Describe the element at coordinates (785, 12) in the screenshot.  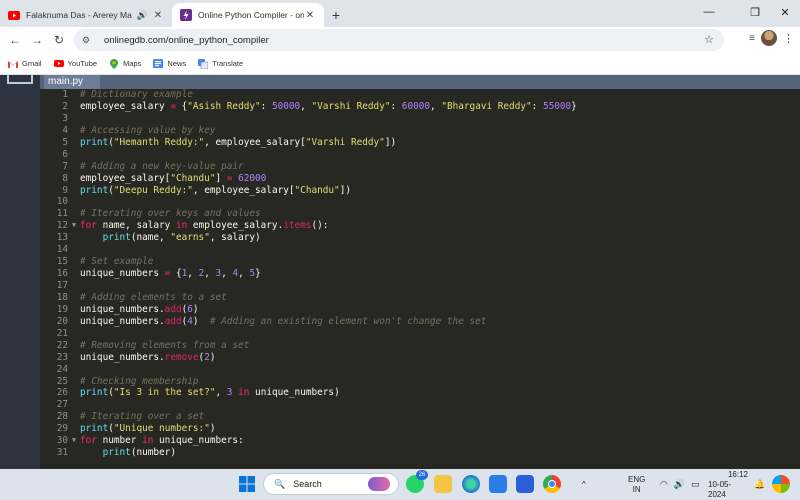
I see `close-window-icon: ✕` at that location.